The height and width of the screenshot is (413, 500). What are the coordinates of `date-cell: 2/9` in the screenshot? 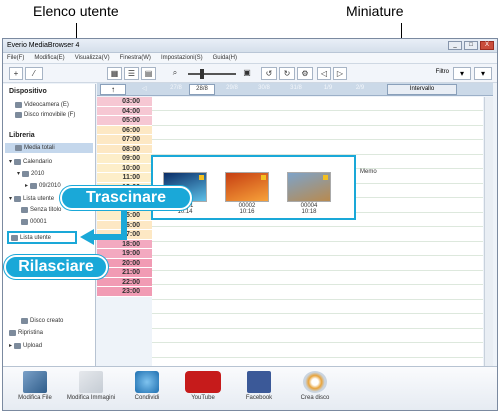 It's located at (360, 88).